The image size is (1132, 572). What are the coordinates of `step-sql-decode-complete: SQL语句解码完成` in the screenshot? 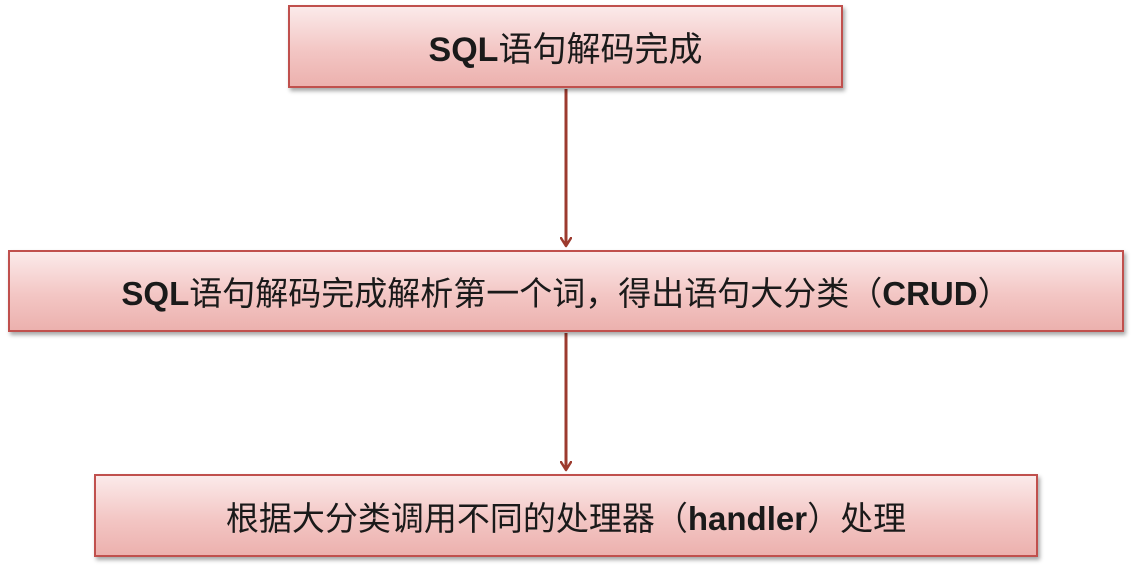 It's located at (565, 46).